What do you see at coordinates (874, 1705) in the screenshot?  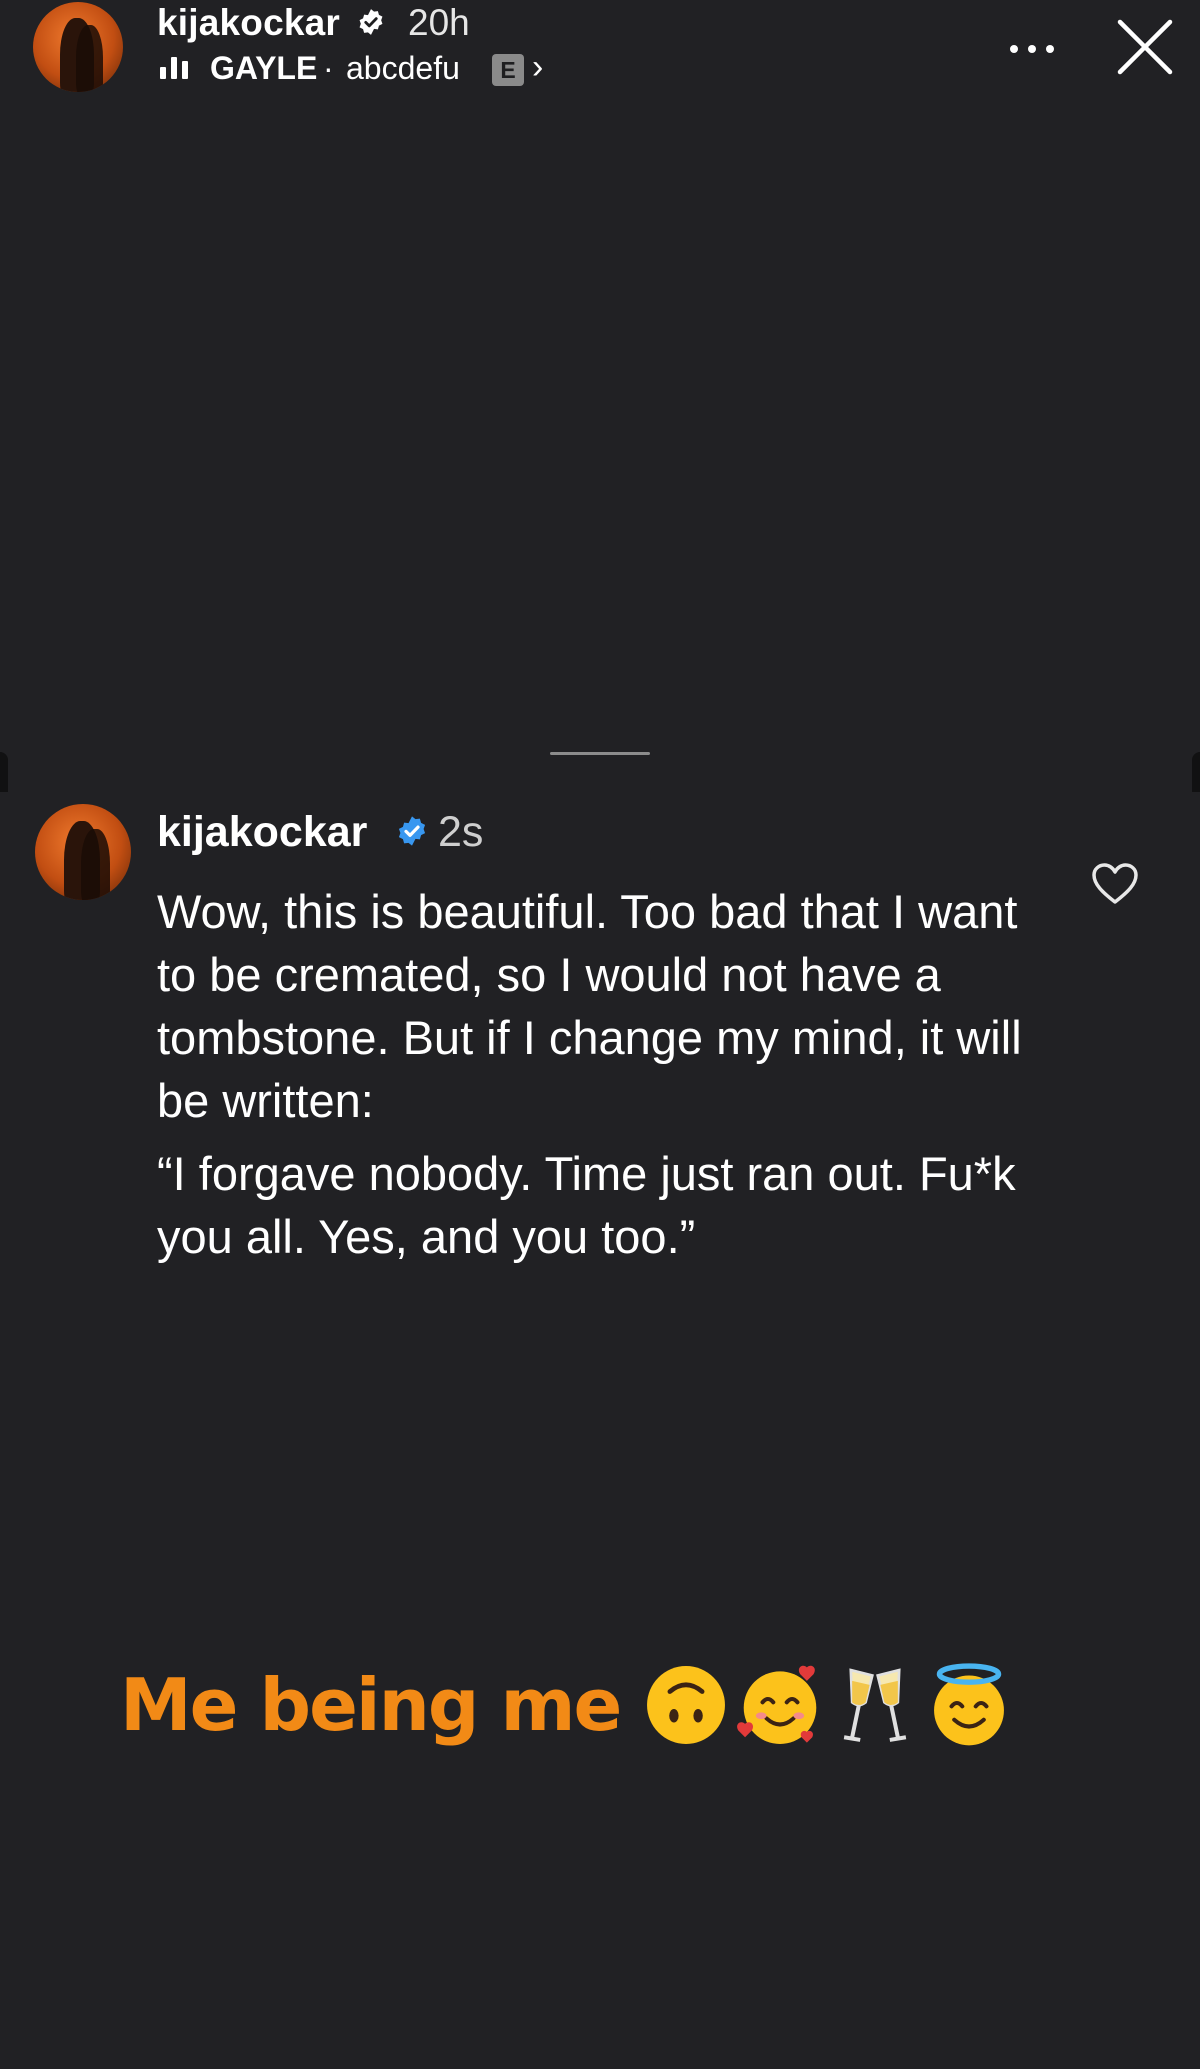 I see `clinking-glasses-icon` at bounding box center [874, 1705].